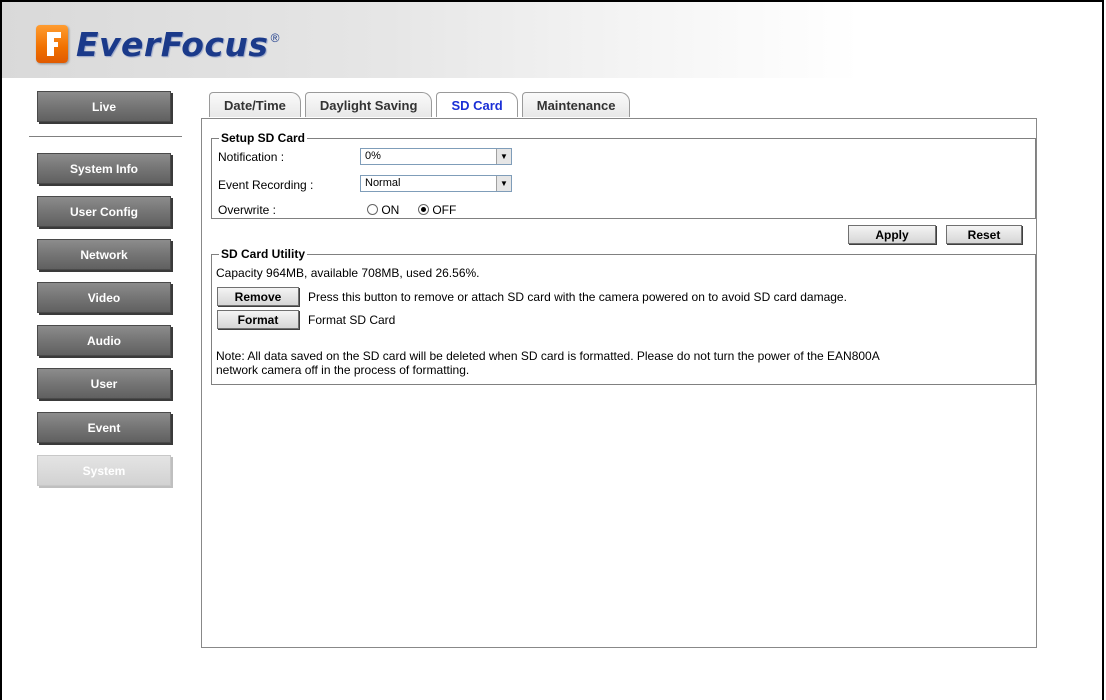  I want to click on setup-sd-card-group: Setup SD Card, so click(623, 175).